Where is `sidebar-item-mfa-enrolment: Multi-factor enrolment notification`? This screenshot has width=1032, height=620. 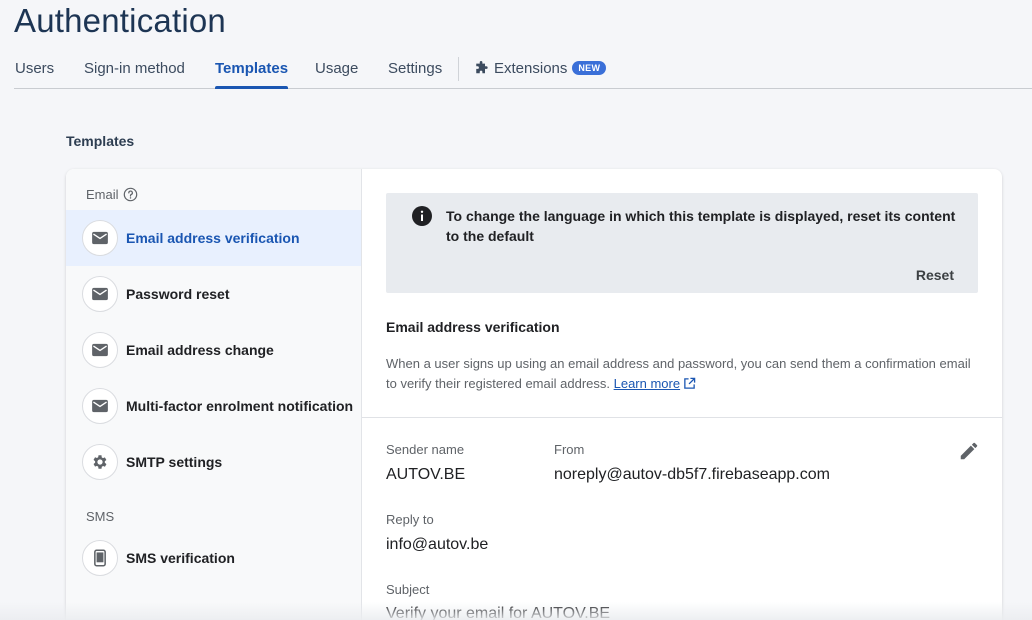 sidebar-item-mfa-enrolment: Multi-factor enrolment notification is located at coordinates (213, 406).